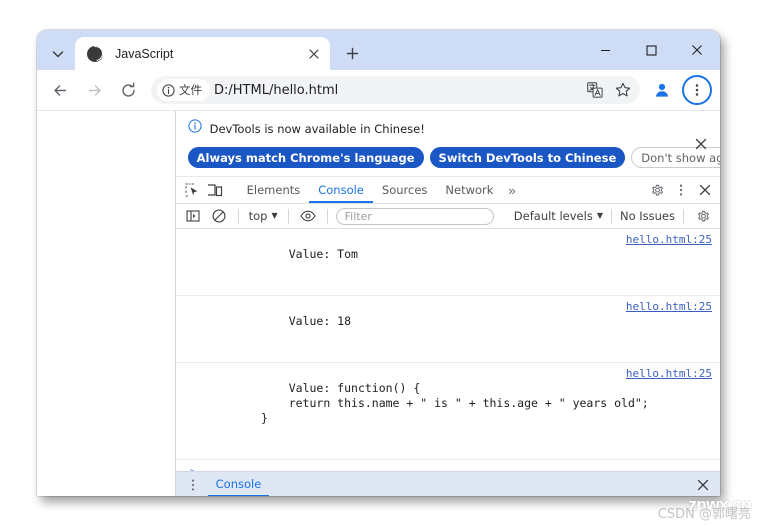 The width and height of the screenshot is (757, 526). What do you see at coordinates (609, 90) in the screenshot?
I see `omnibox-actions` at bounding box center [609, 90].